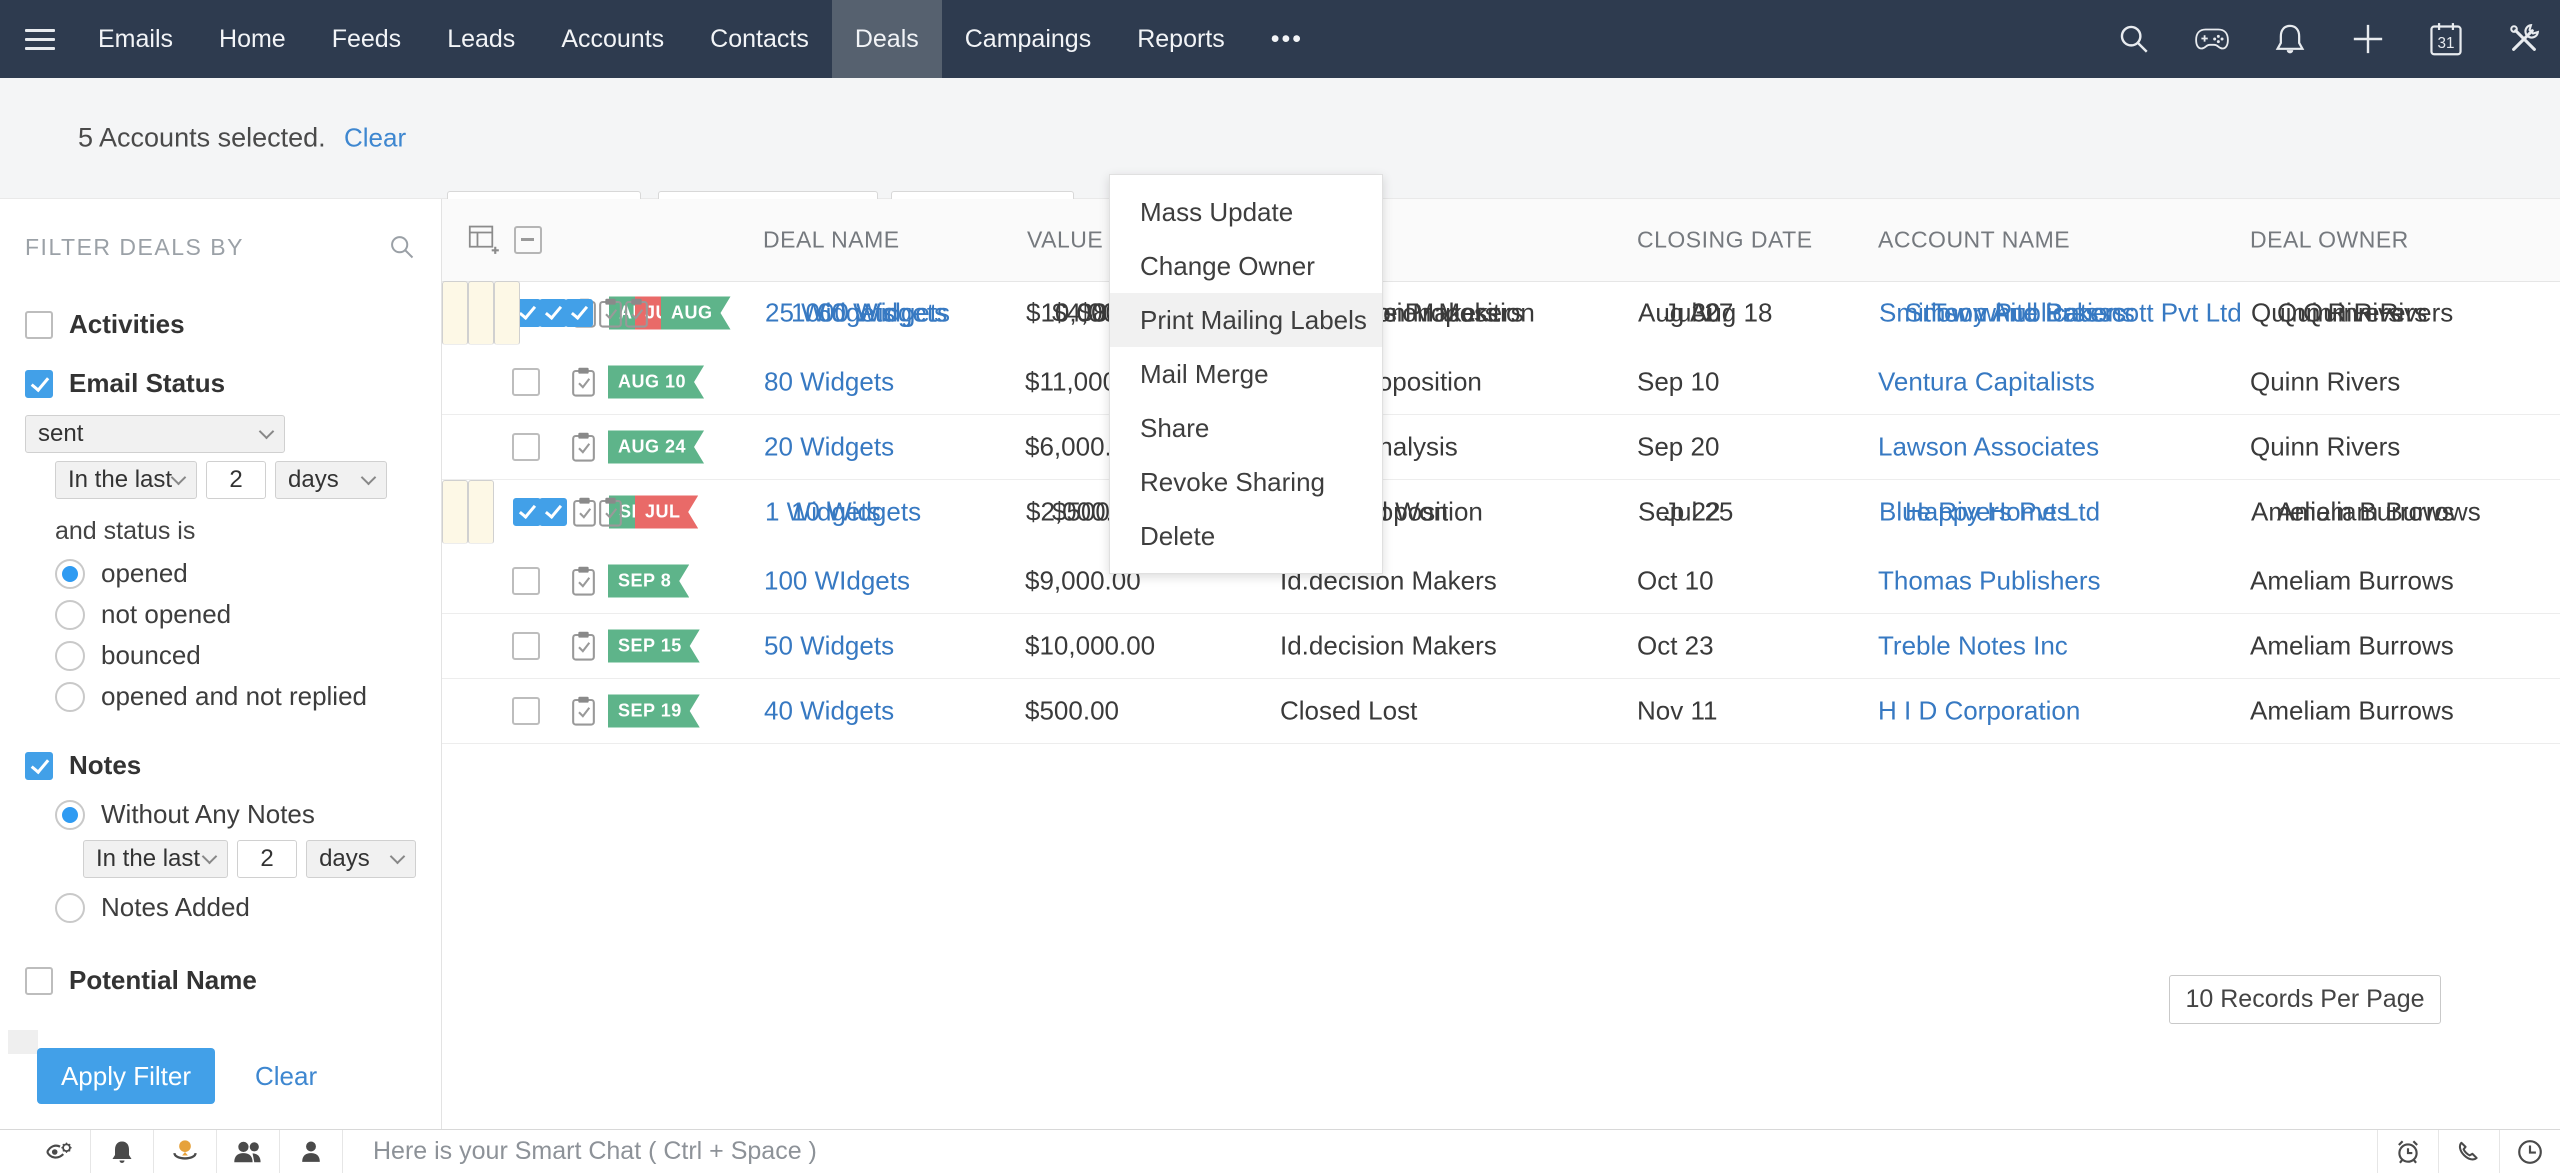 Image resolution: width=2560 pixels, height=1173 pixels. What do you see at coordinates (856, 512) in the screenshot?
I see `deal-name-link: 10 Widgets` at bounding box center [856, 512].